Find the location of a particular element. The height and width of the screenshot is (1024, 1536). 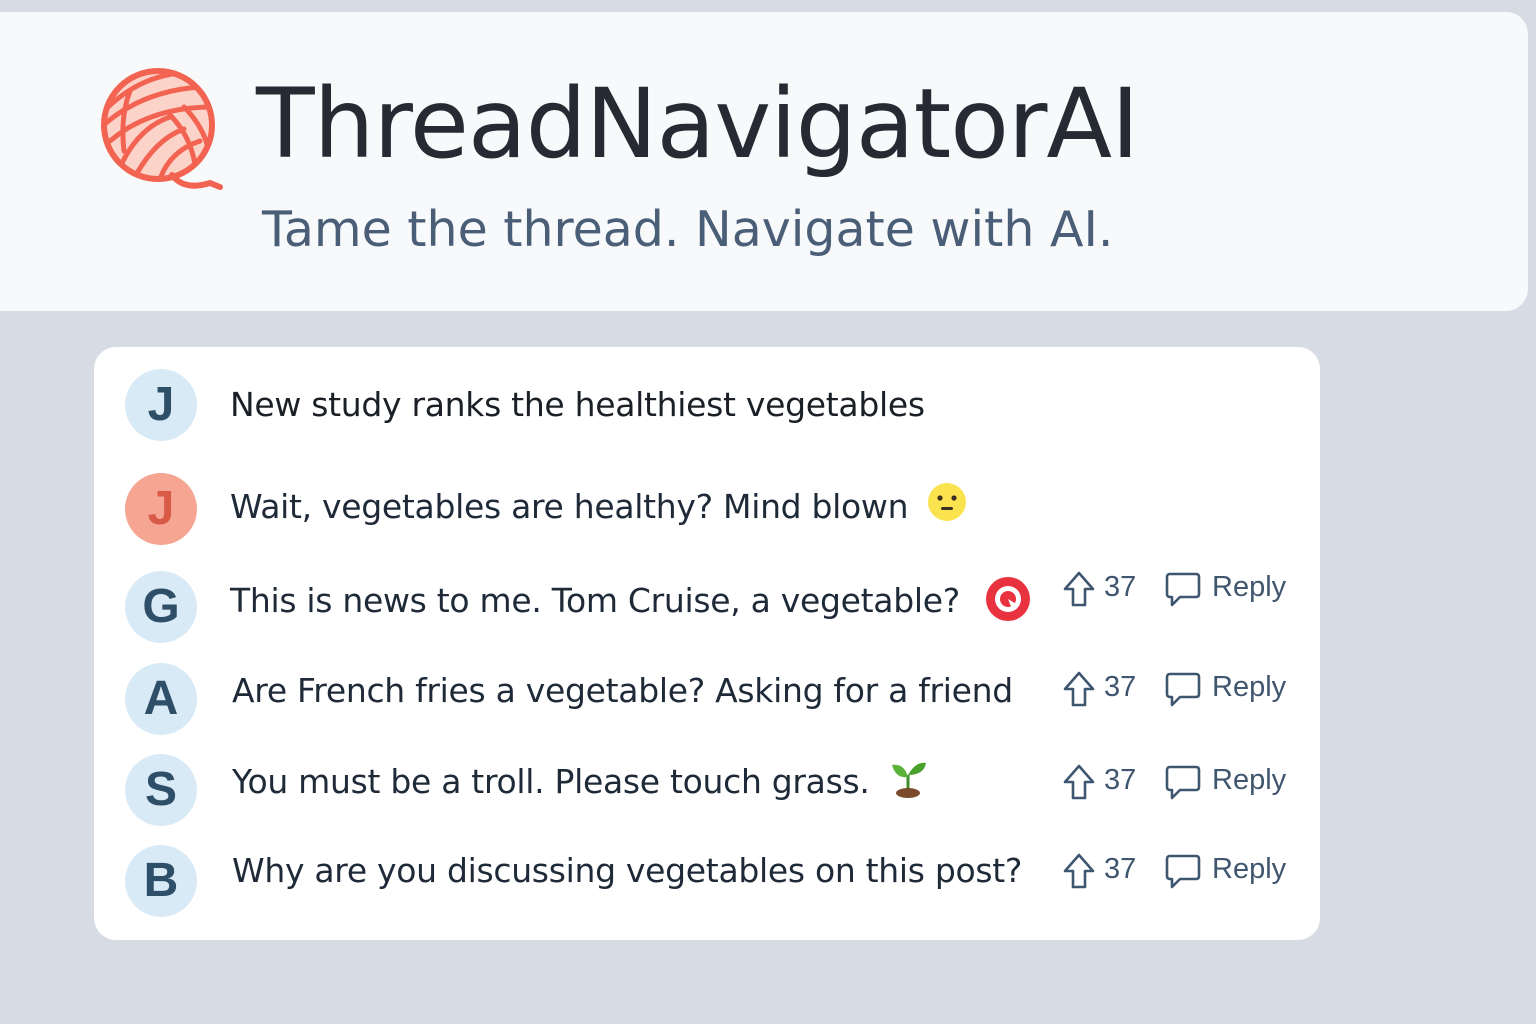

comment-text: Wait, vegetables are healthy? Mind blown is located at coordinates (569, 506).